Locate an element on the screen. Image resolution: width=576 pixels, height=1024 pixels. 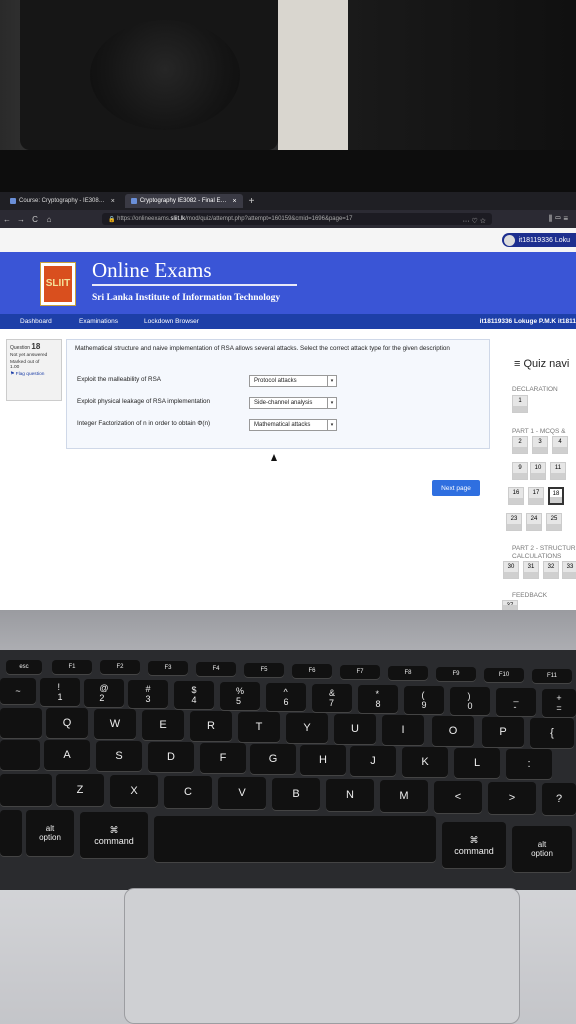
key-space is located at coordinates (295, 839).